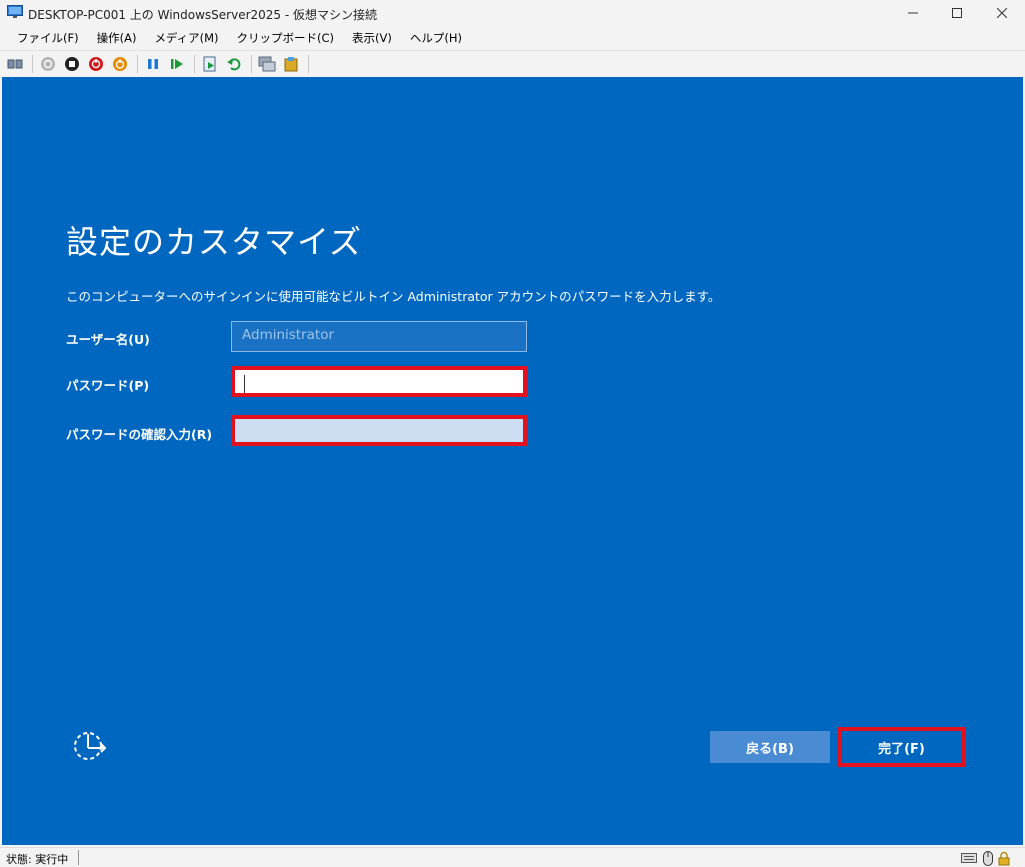  I want to click on page-title: 設定のカスタマイズ, so click(214, 242).